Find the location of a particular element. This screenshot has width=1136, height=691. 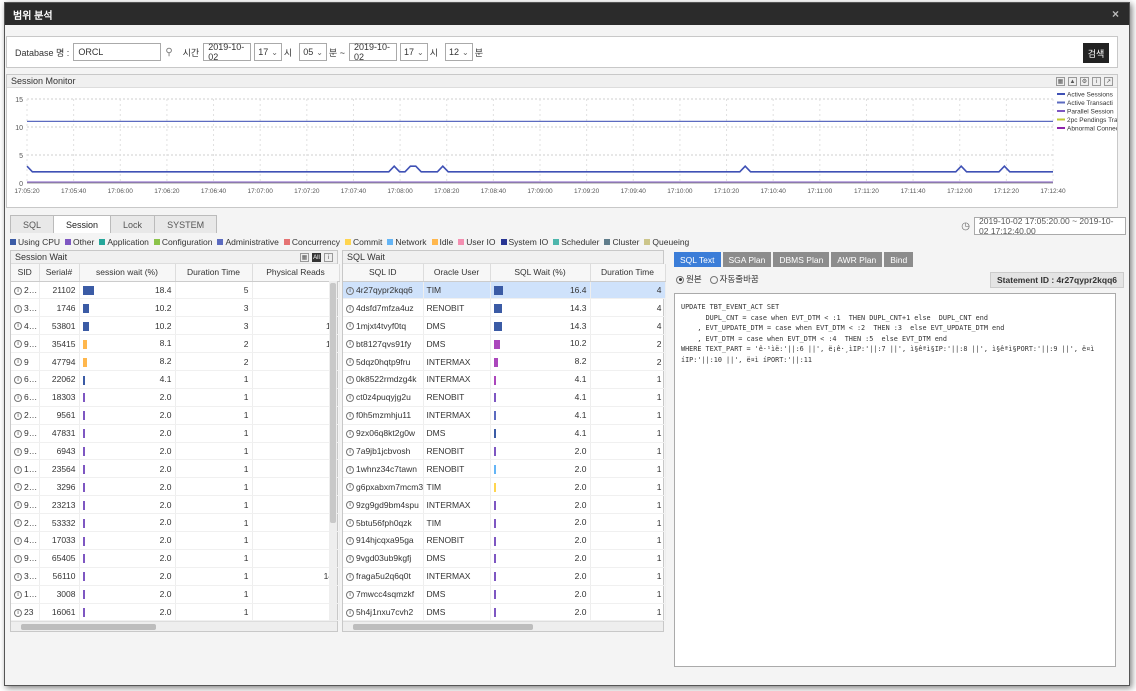

column-header: Oracle User is located at coordinates (457, 273).